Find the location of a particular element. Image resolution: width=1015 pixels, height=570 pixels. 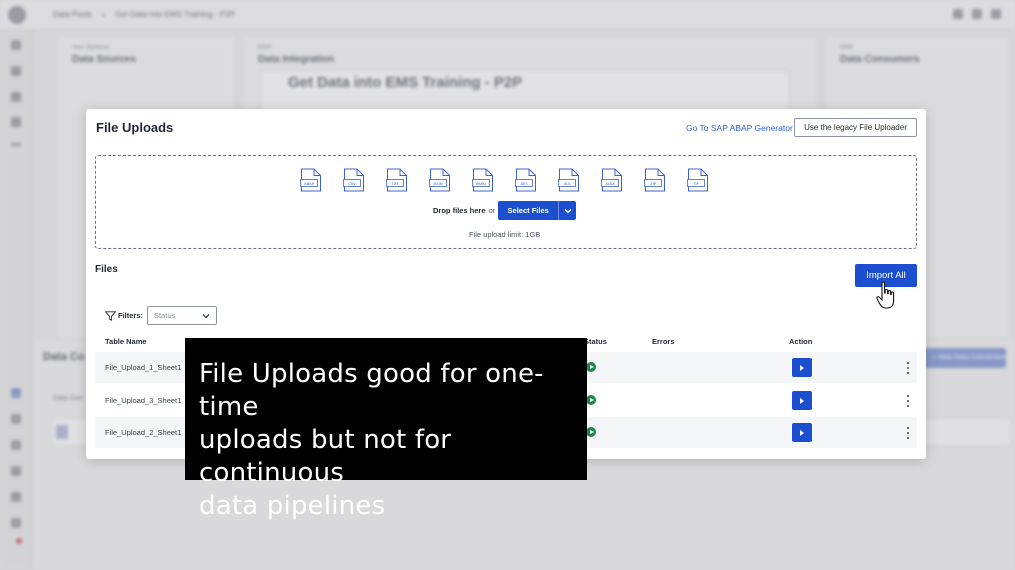

select-files-dropdown is located at coordinates (567, 210).